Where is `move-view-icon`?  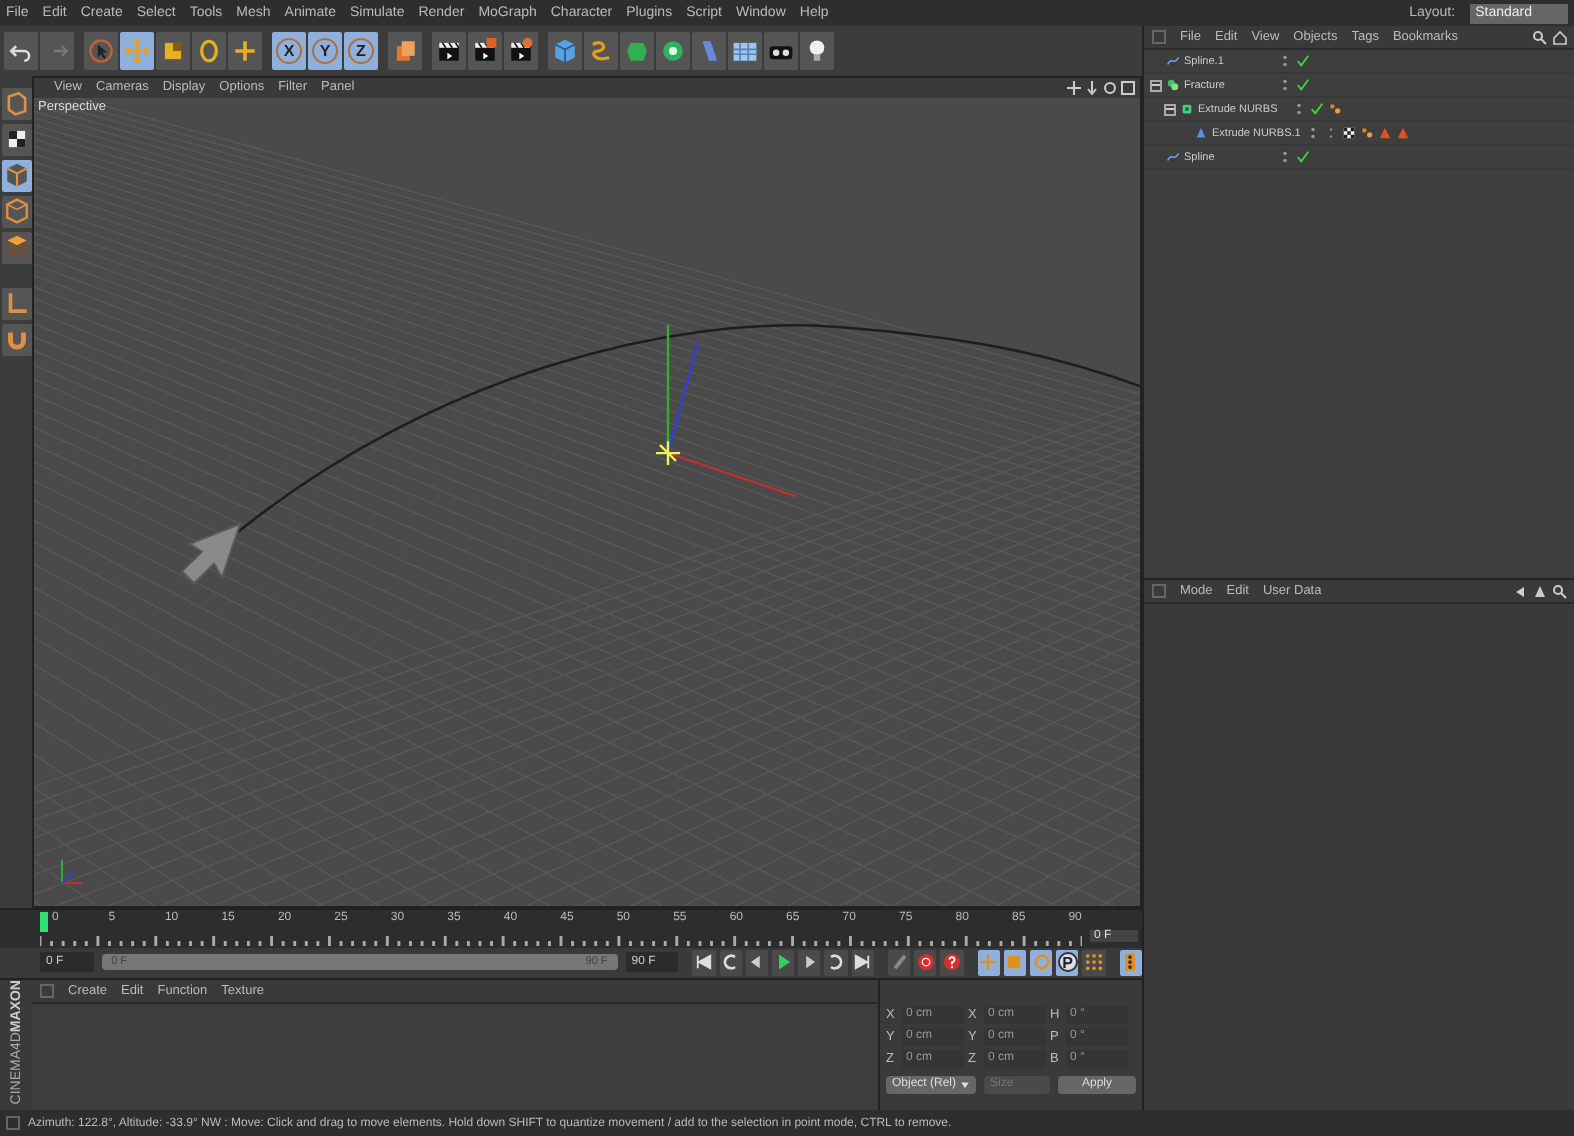
move-view-icon is located at coordinates (1074, 87).